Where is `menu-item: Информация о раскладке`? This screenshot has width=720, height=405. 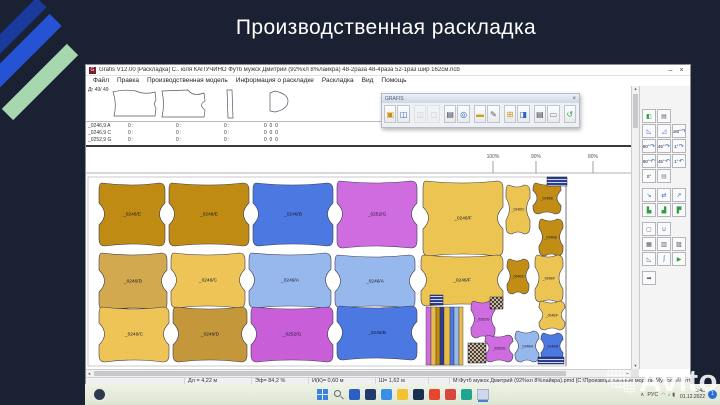 menu-item: Информация о раскладке is located at coordinates (275, 81).